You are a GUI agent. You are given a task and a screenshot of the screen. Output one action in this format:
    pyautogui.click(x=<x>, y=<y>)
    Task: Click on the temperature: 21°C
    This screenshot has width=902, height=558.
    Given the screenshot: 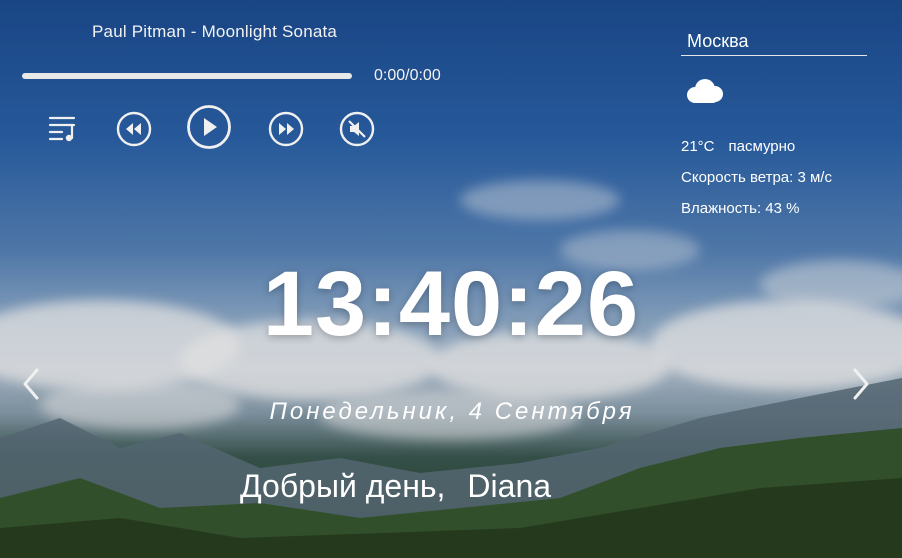 What is the action you would take?
    pyautogui.click(x=698, y=146)
    